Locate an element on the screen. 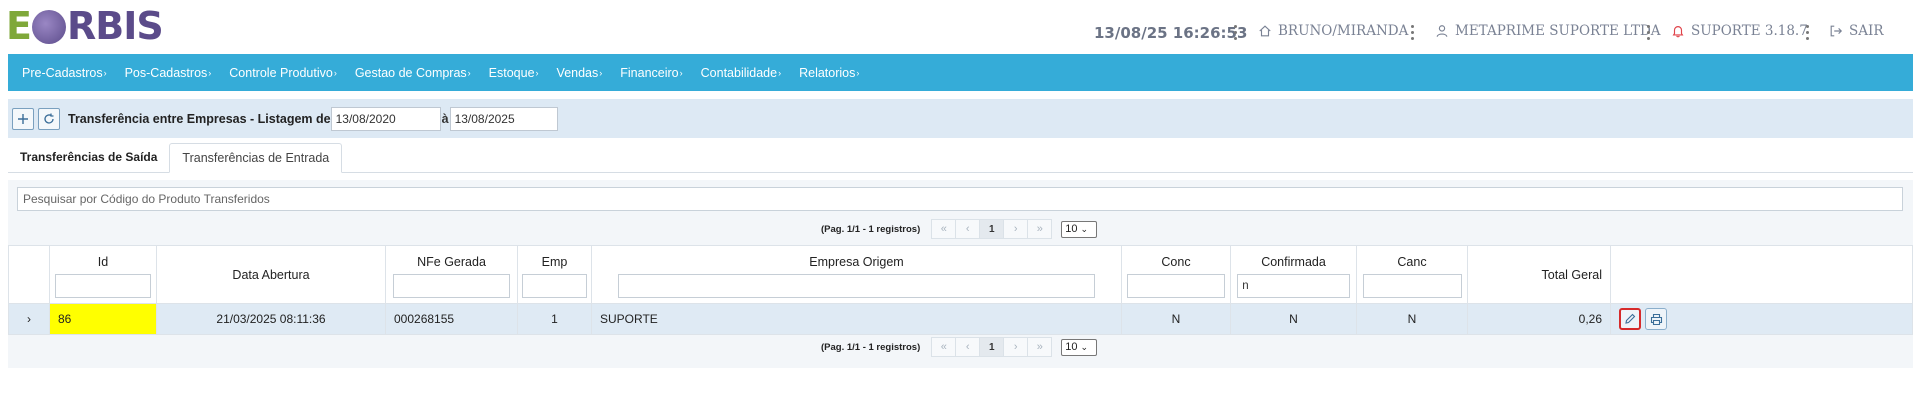 The image size is (1919, 403). filter-confirmada-input is located at coordinates (1293, 286).